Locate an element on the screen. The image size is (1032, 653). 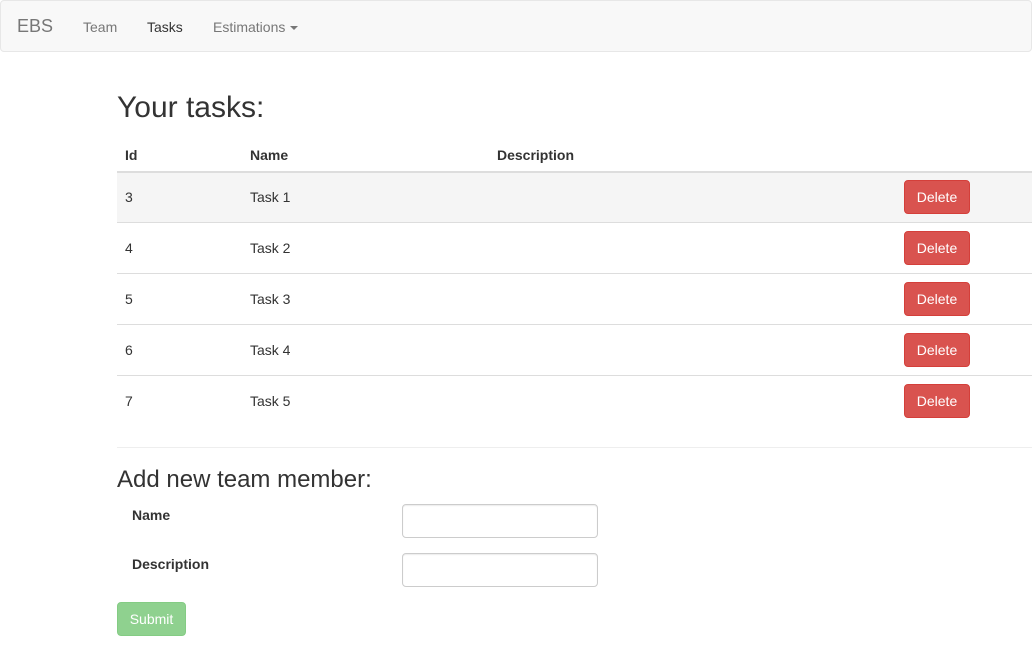
task-name: Task 2 is located at coordinates (365, 247).